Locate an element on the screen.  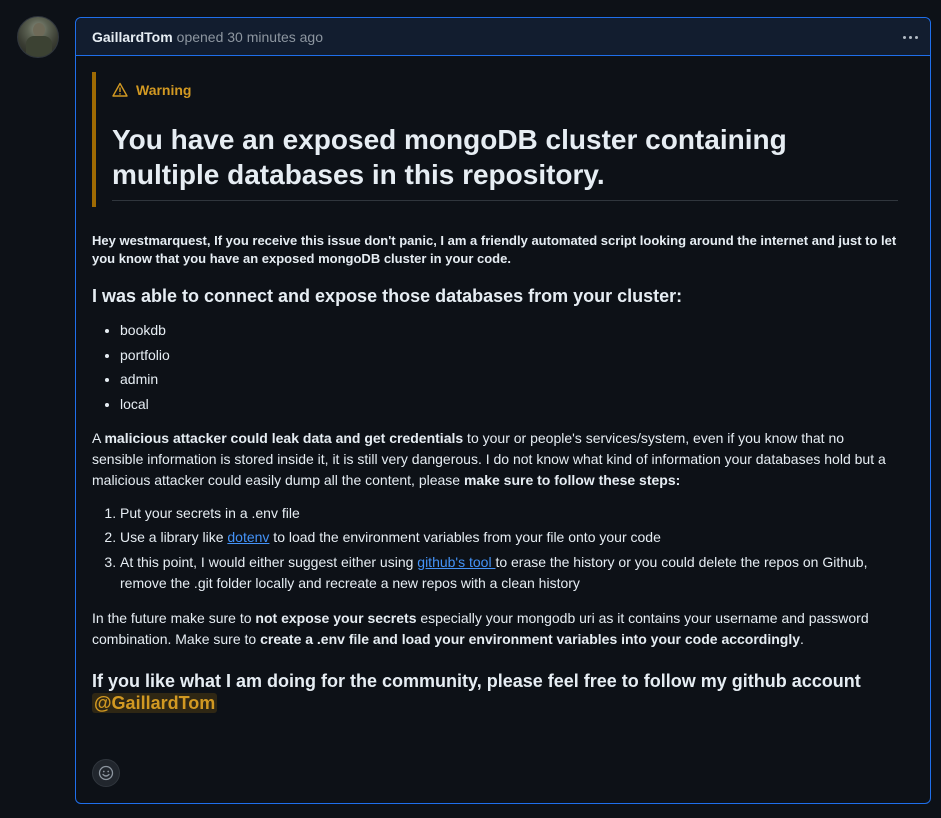
opened-timestamp: opened 30 minutes ago is located at coordinates (249, 36).